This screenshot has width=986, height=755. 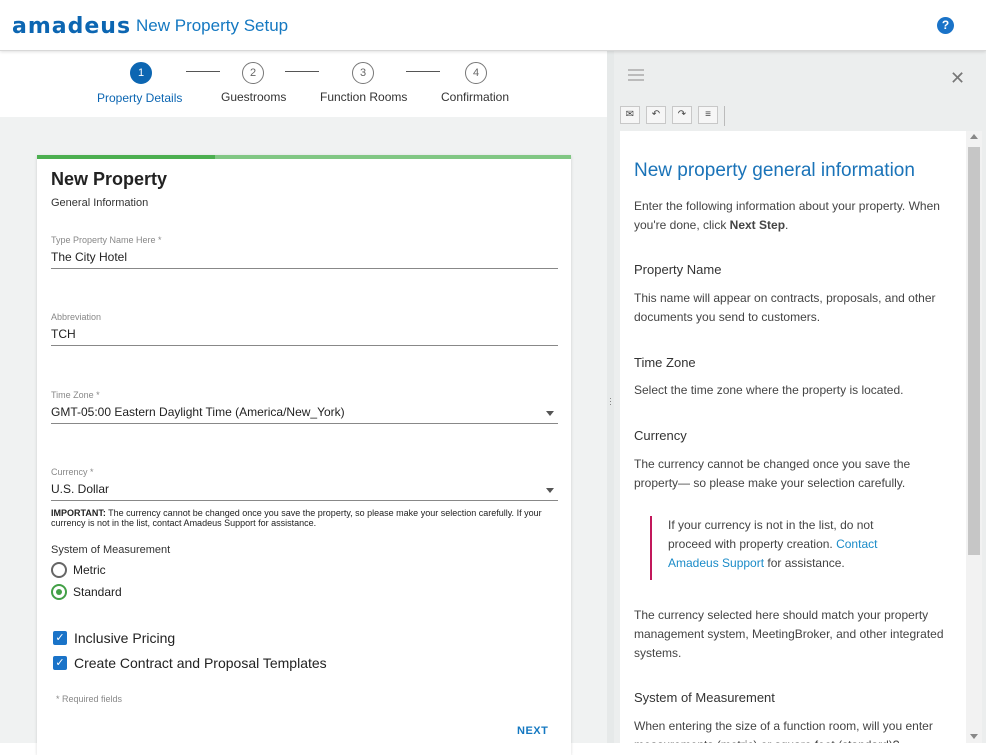 What do you see at coordinates (126, 157) in the screenshot?
I see `form-progress-fill` at bounding box center [126, 157].